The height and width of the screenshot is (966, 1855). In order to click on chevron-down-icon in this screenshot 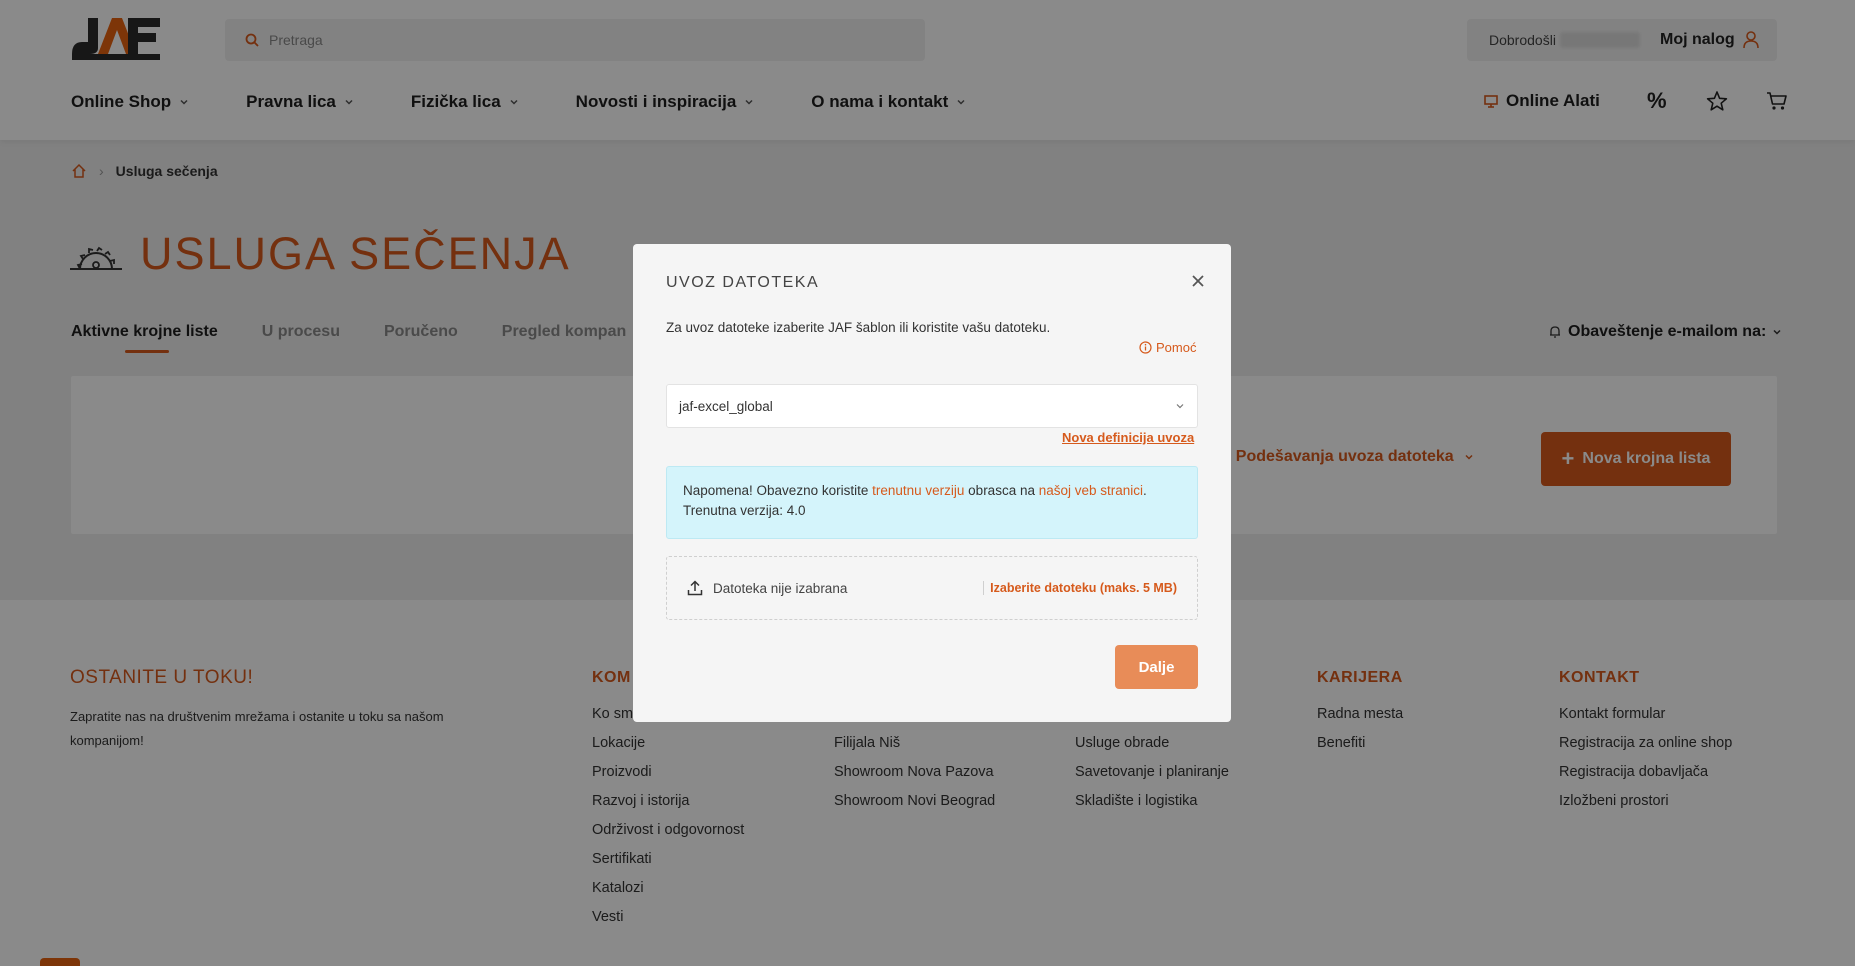, I will do `click(1180, 406)`.